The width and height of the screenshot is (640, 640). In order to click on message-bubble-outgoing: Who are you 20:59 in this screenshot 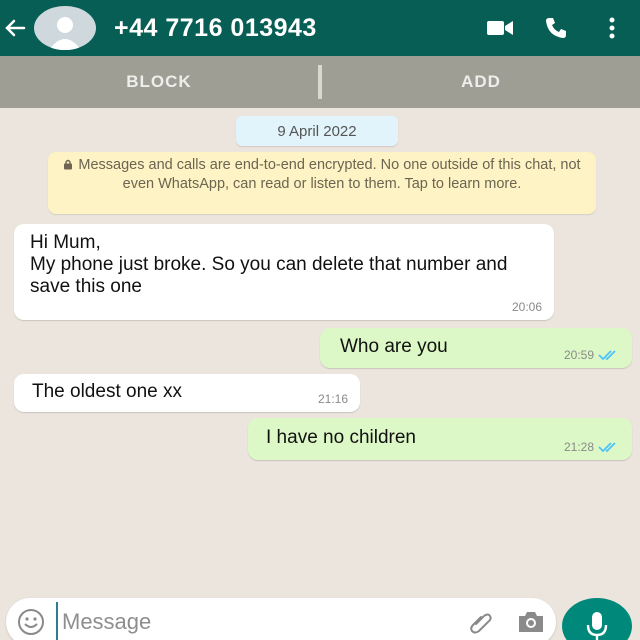, I will do `click(476, 348)`.